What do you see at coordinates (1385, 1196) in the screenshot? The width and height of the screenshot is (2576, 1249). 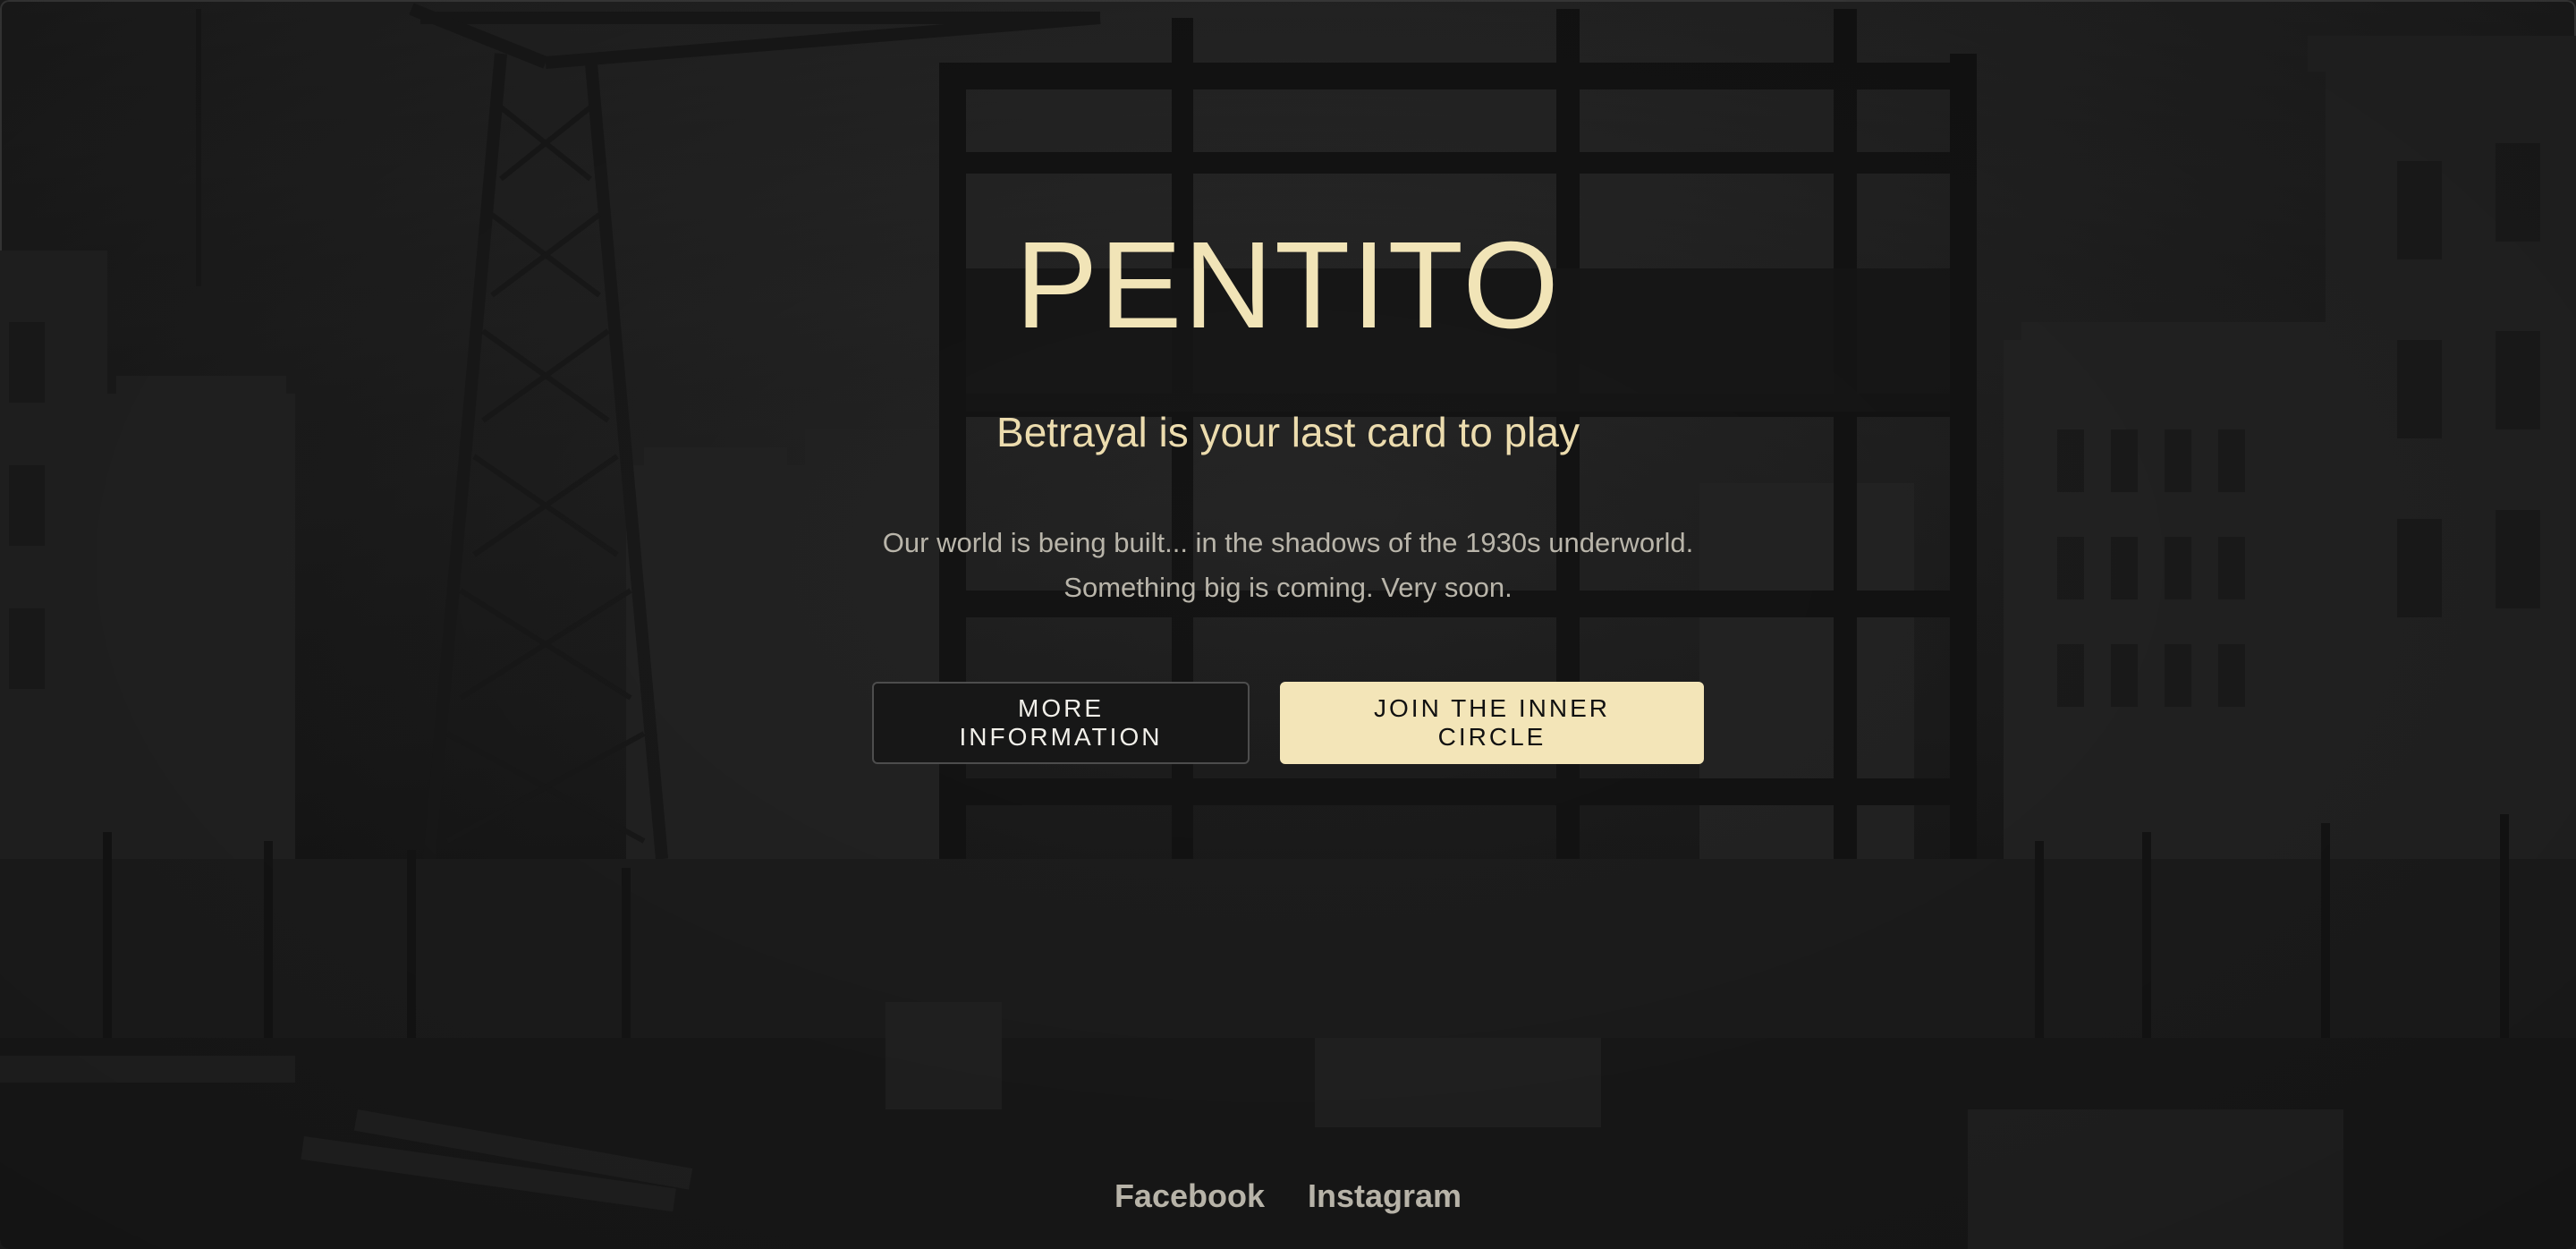 I see `instagram-link: Instagram` at bounding box center [1385, 1196].